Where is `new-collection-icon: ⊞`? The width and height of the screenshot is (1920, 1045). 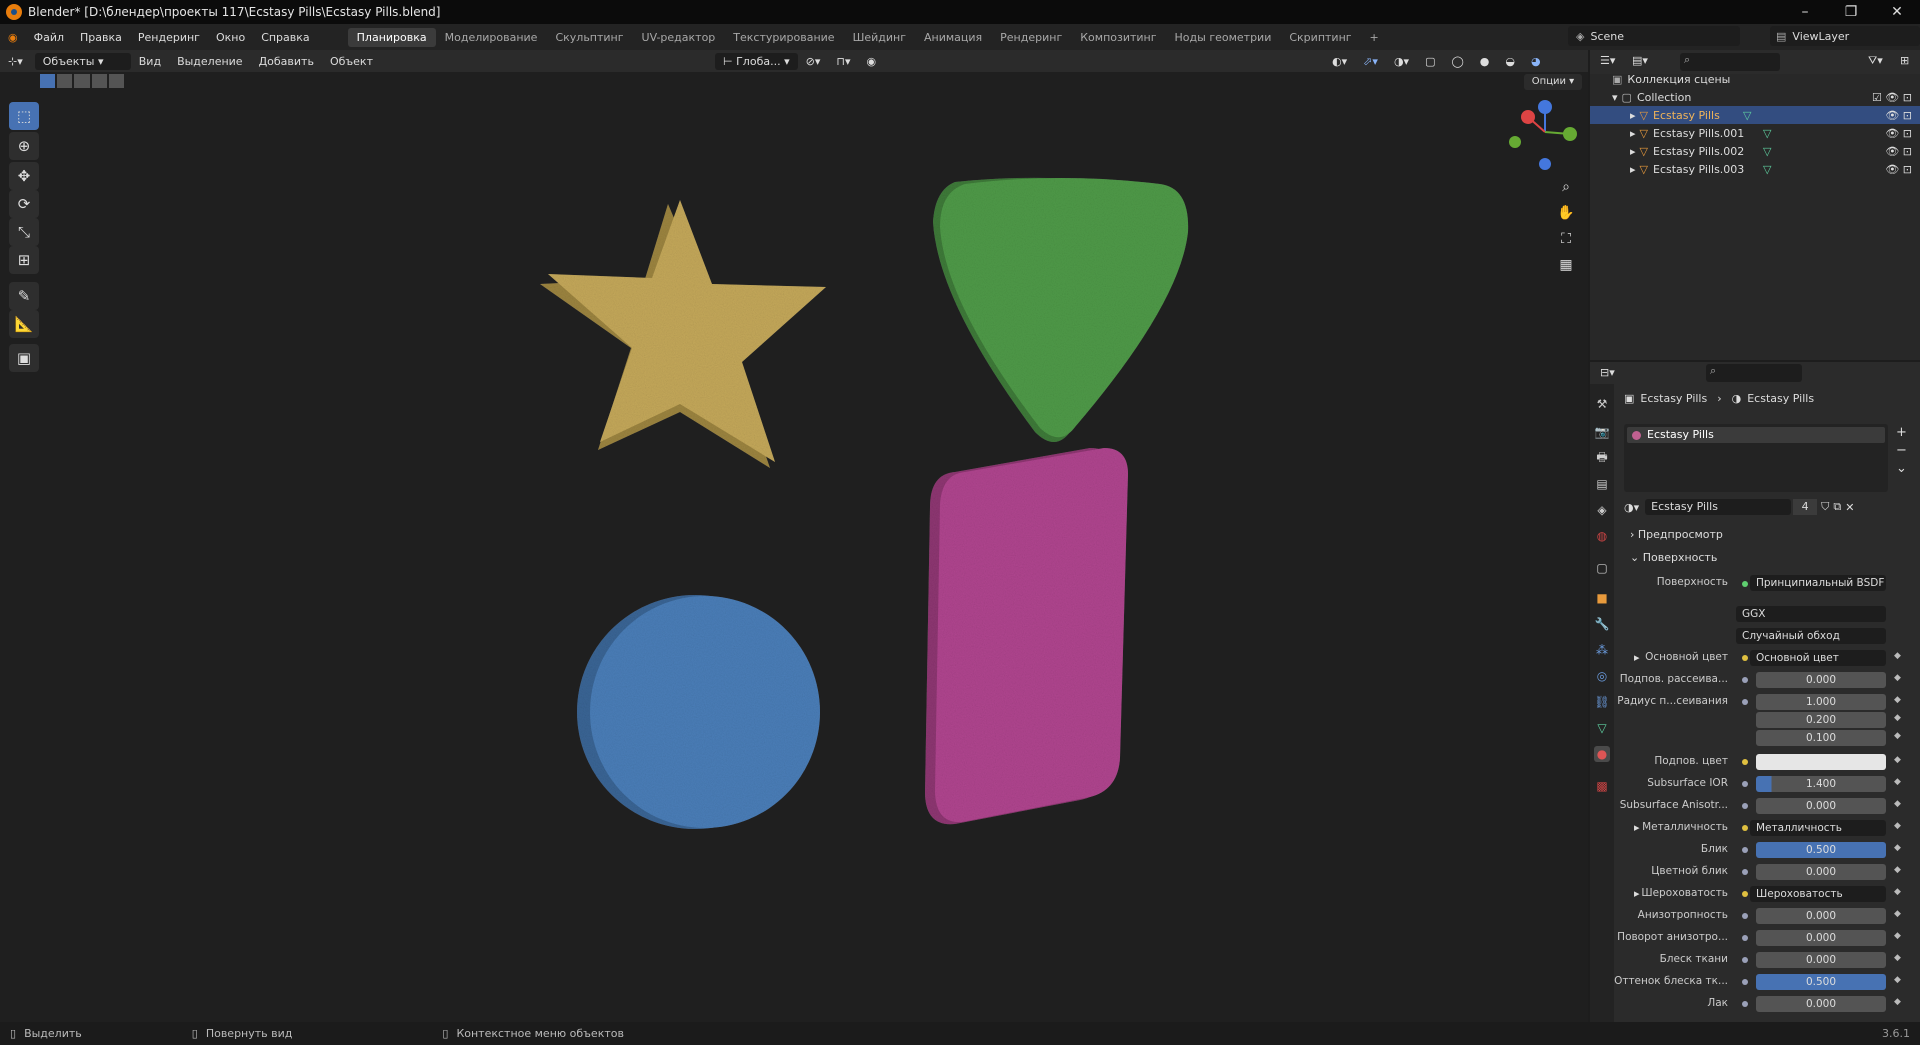
new-collection-icon: ⊞ is located at coordinates (1904, 60).